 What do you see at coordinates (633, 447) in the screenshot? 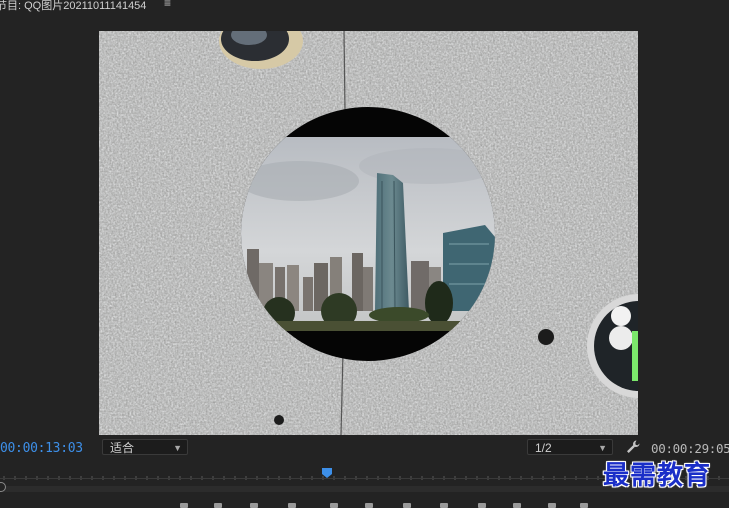
I see `wrench-icon` at bounding box center [633, 447].